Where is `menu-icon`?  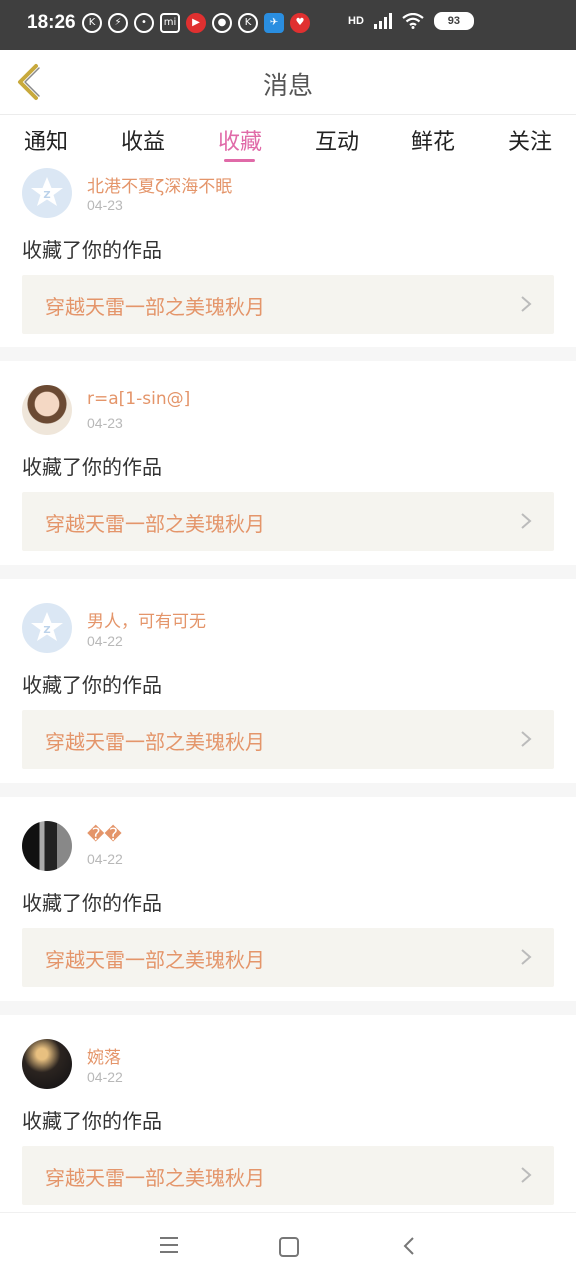 menu-icon is located at coordinates (169, 1245).